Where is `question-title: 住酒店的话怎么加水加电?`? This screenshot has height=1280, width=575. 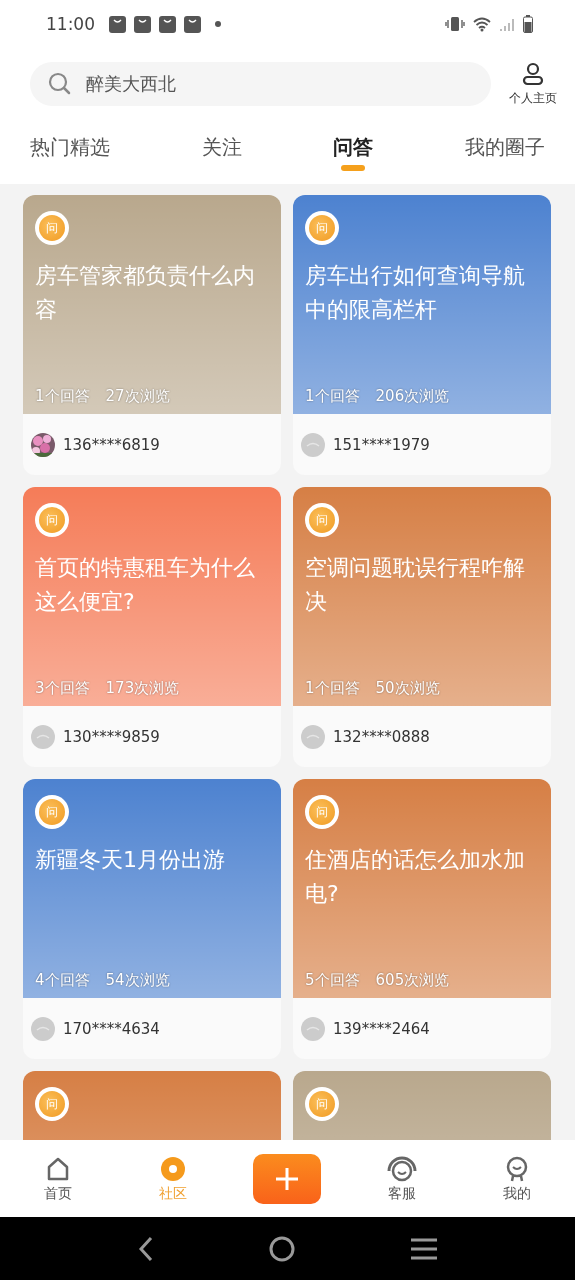 question-title: 住酒店的话怎么加水加电? is located at coordinates (415, 877).